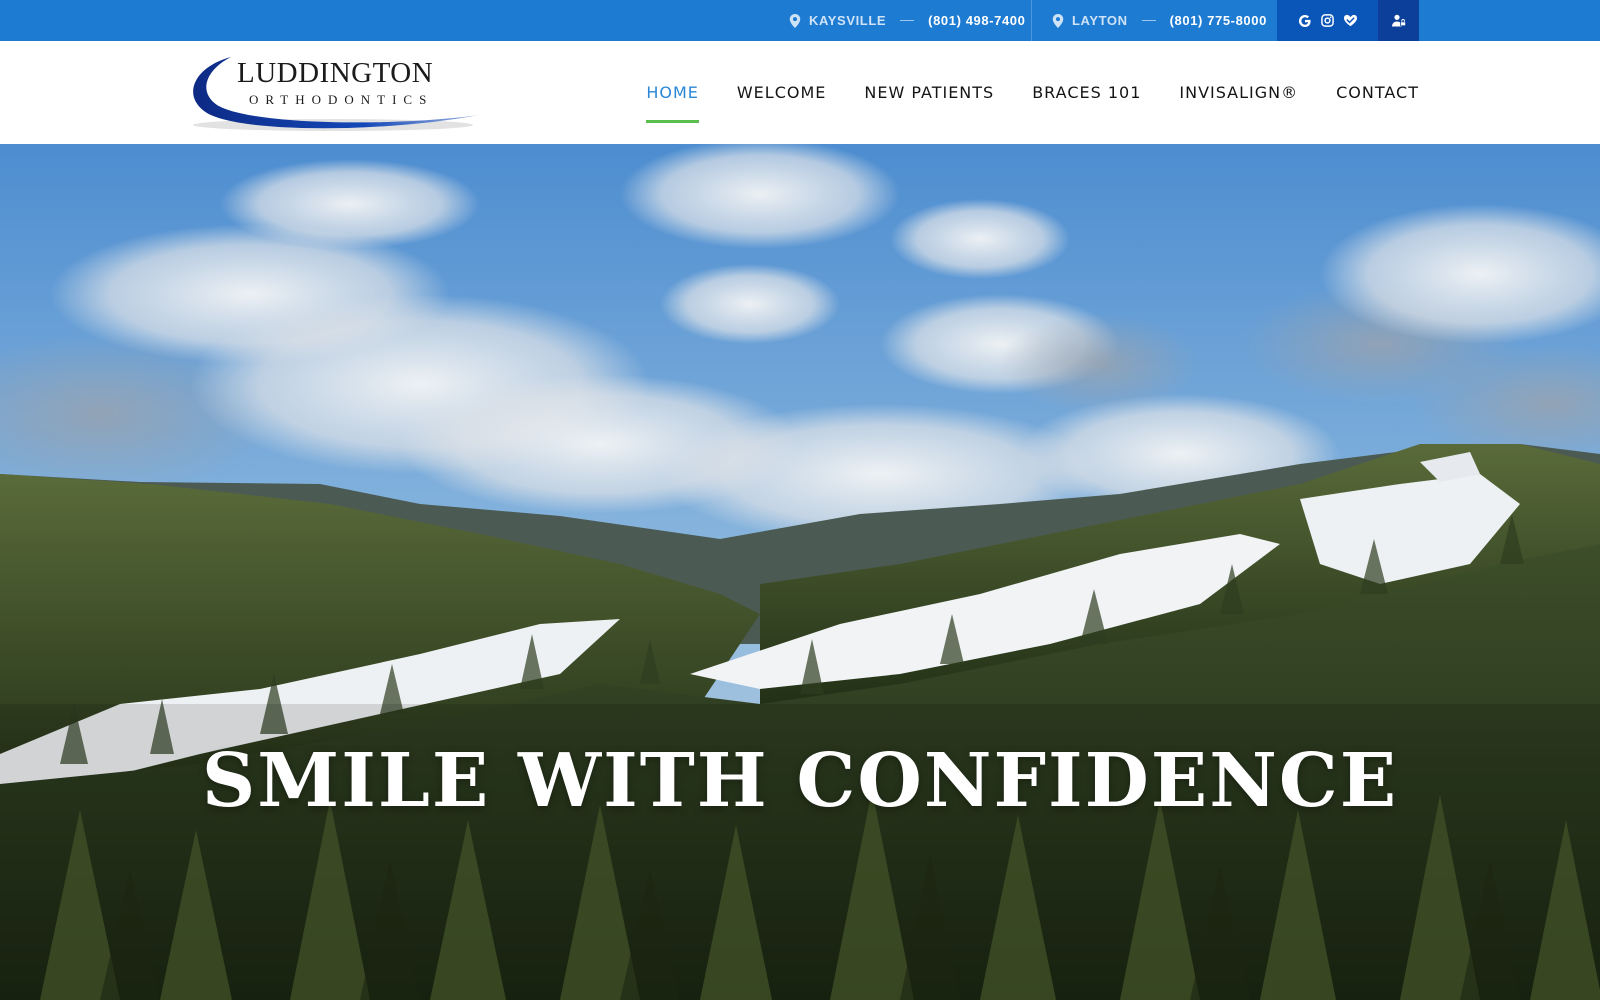 The width and height of the screenshot is (1600, 1000). I want to click on phone-link: (801) 498-7400, so click(976, 20).